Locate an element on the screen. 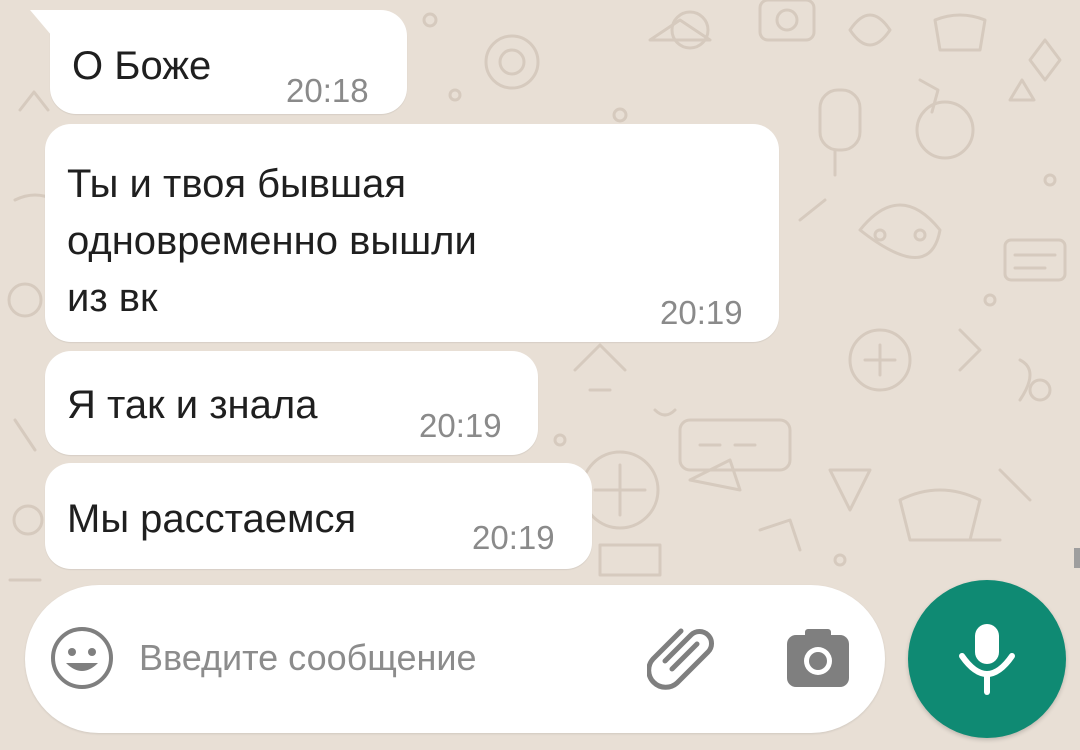  message-input is located at coordinates (379, 658).